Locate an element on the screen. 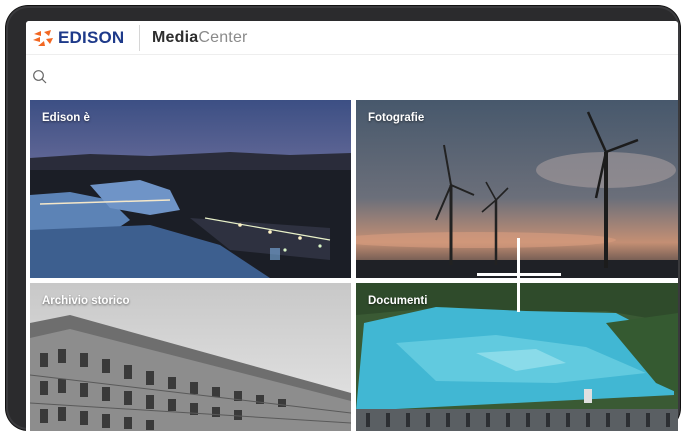 Image resolution: width=686 pixels, height=436 pixels. header-divider is located at coordinates (139, 38).